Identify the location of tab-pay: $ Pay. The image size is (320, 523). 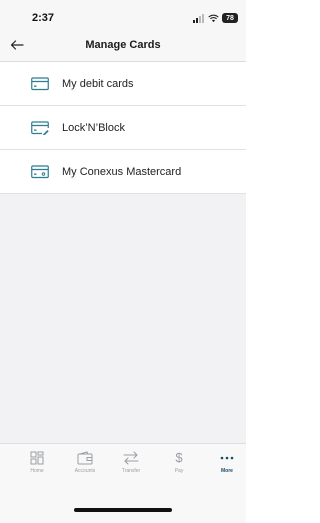
(179, 464).